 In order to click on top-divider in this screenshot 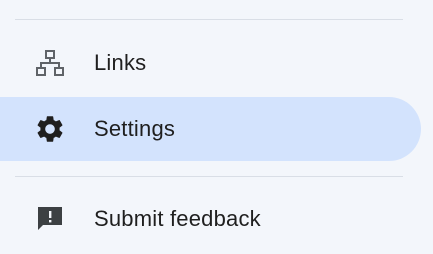, I will do `click(209, 19)`.